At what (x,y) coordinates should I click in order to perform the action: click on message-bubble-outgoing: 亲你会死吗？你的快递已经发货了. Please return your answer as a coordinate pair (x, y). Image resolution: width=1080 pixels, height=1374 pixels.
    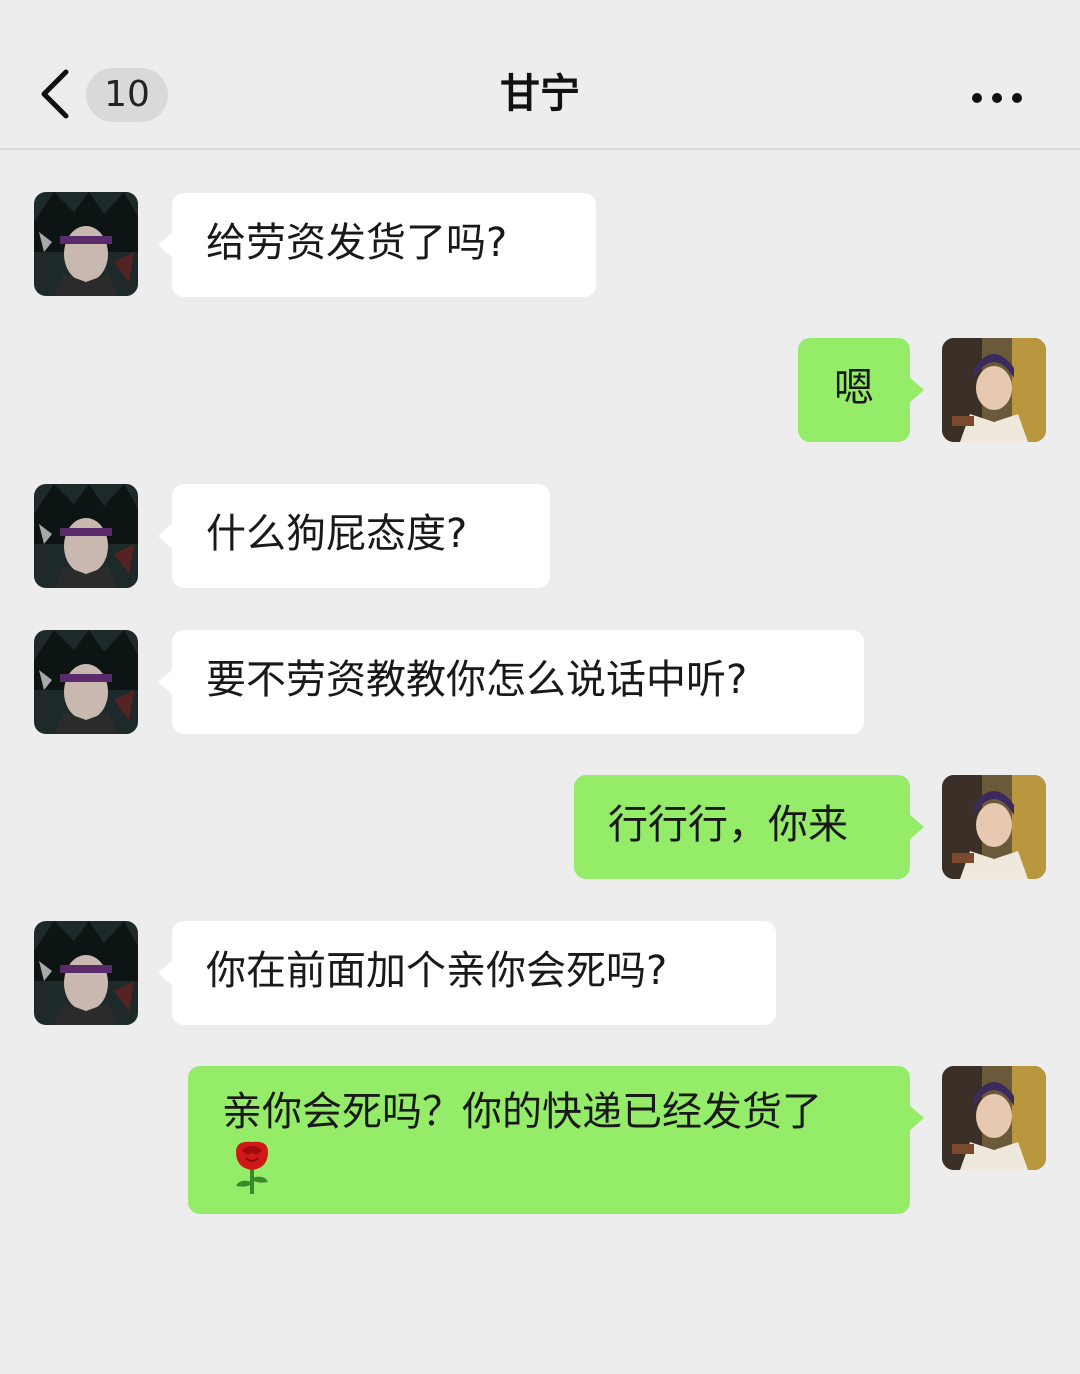
    Looking at the image, I should click on (556, 1140).